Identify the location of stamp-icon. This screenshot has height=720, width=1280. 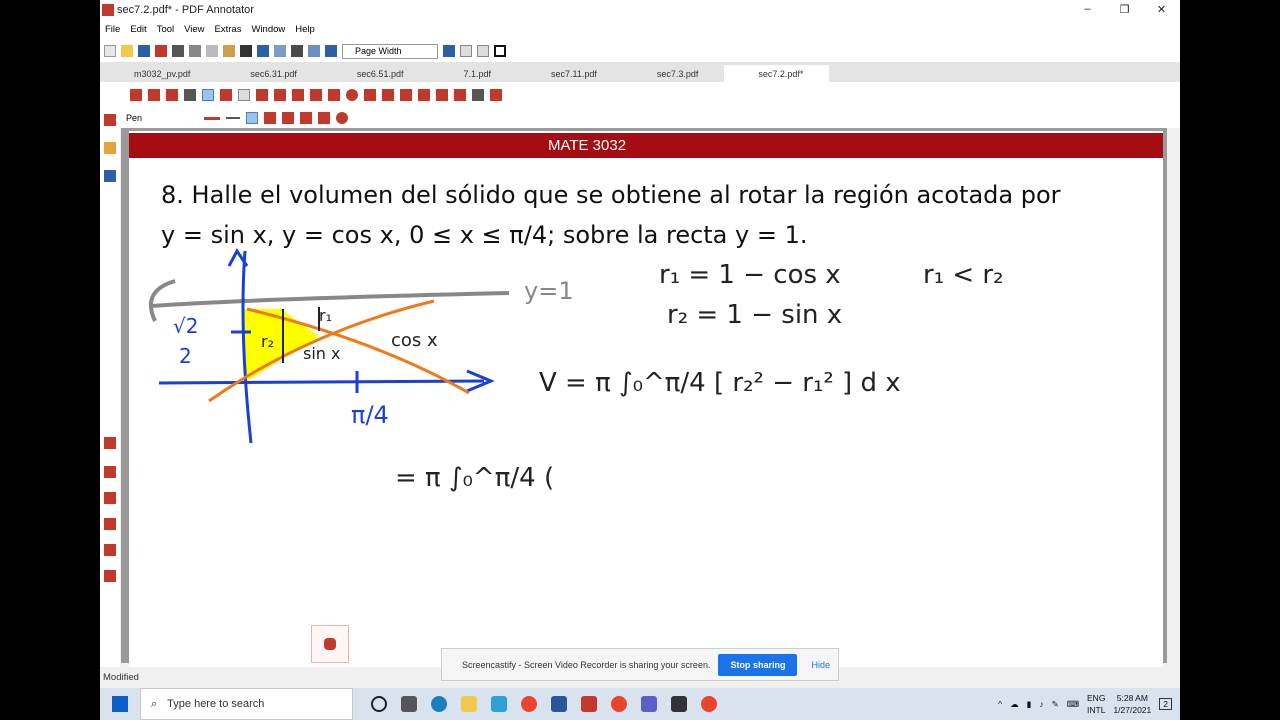
(262, 94).